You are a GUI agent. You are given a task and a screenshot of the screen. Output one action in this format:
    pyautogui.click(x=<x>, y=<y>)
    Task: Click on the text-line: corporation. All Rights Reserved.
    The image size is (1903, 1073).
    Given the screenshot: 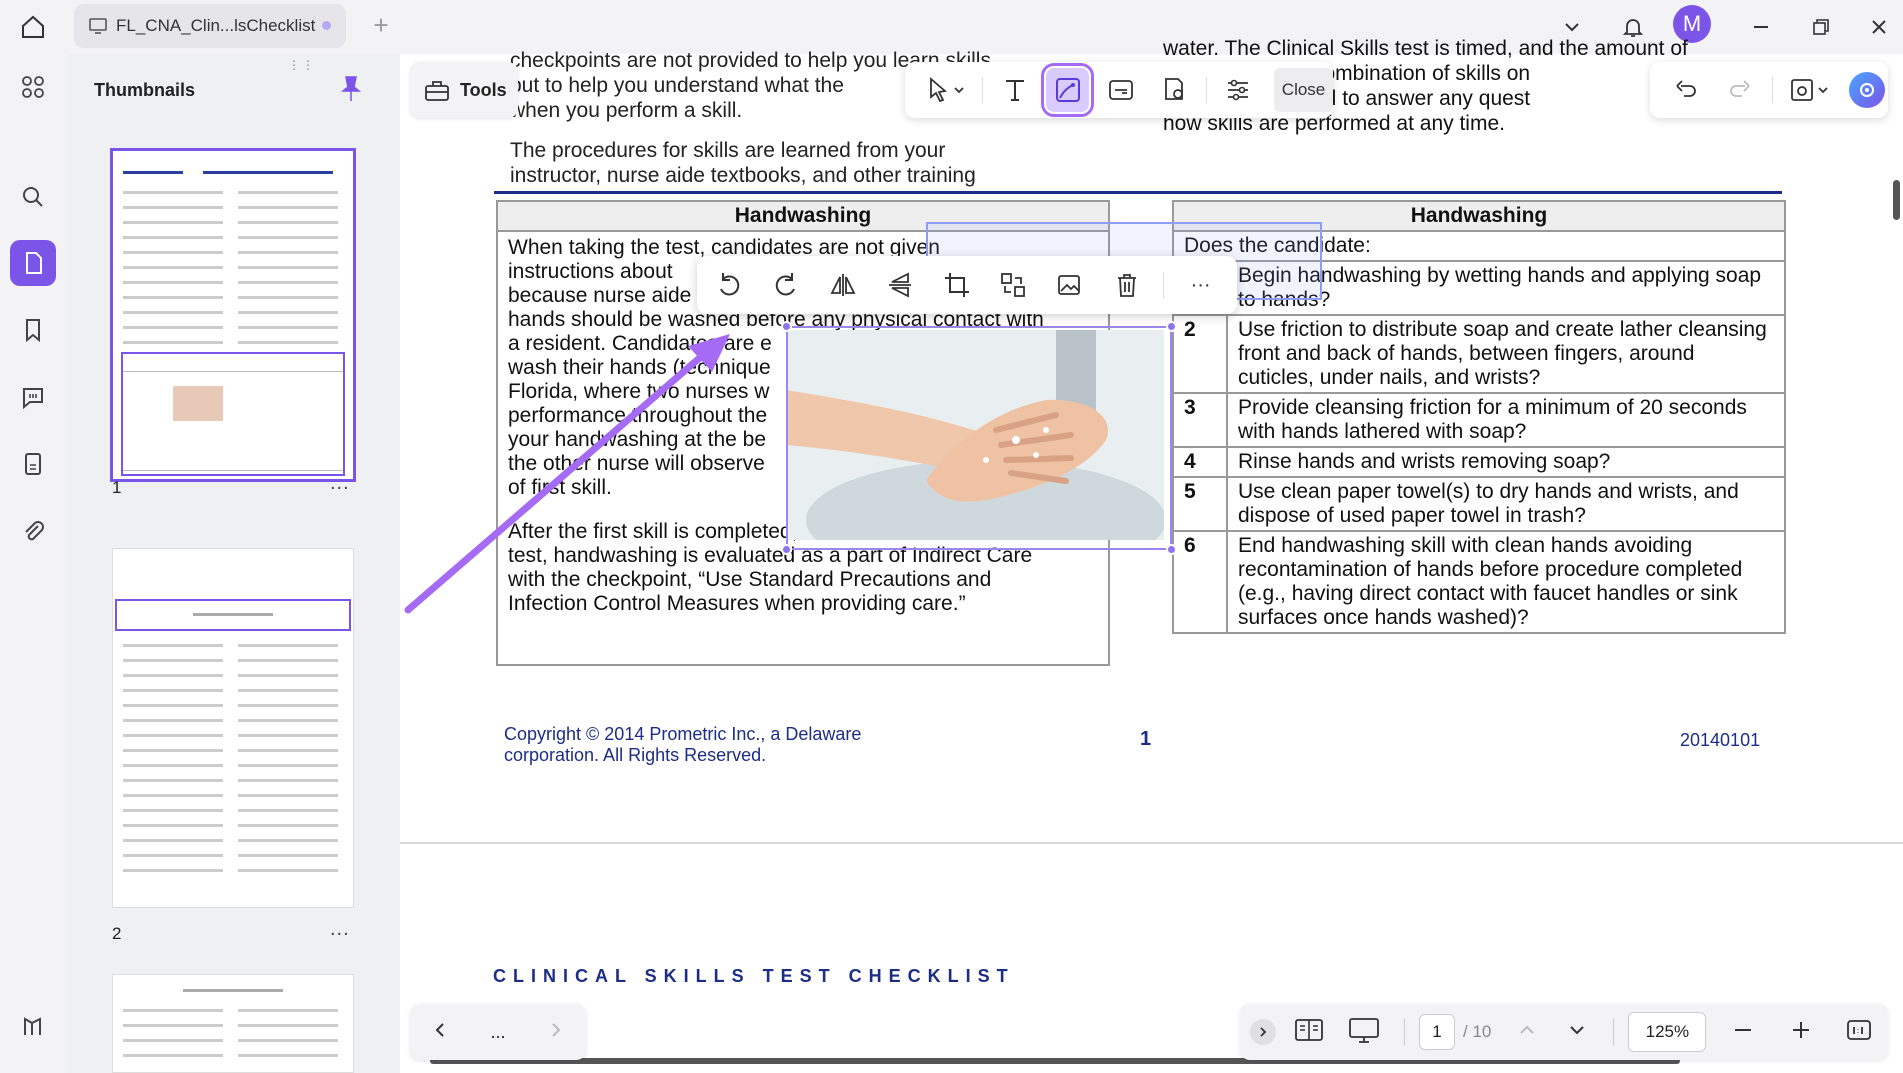 What is the action you would take?
    pyautogui.click(x=635, y=755)
    